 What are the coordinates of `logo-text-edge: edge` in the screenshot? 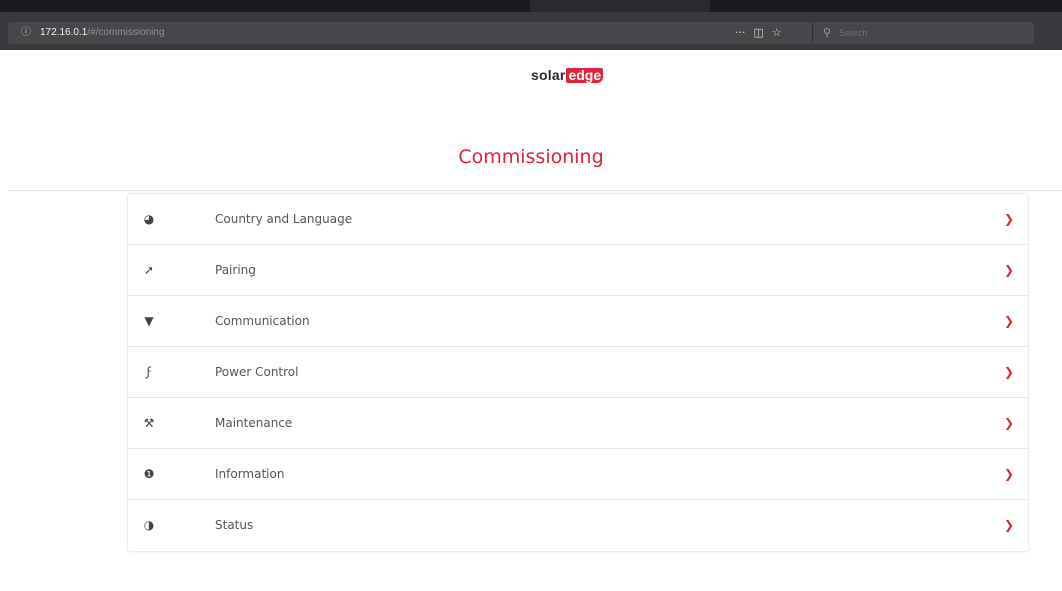 It's located at (585, 74).